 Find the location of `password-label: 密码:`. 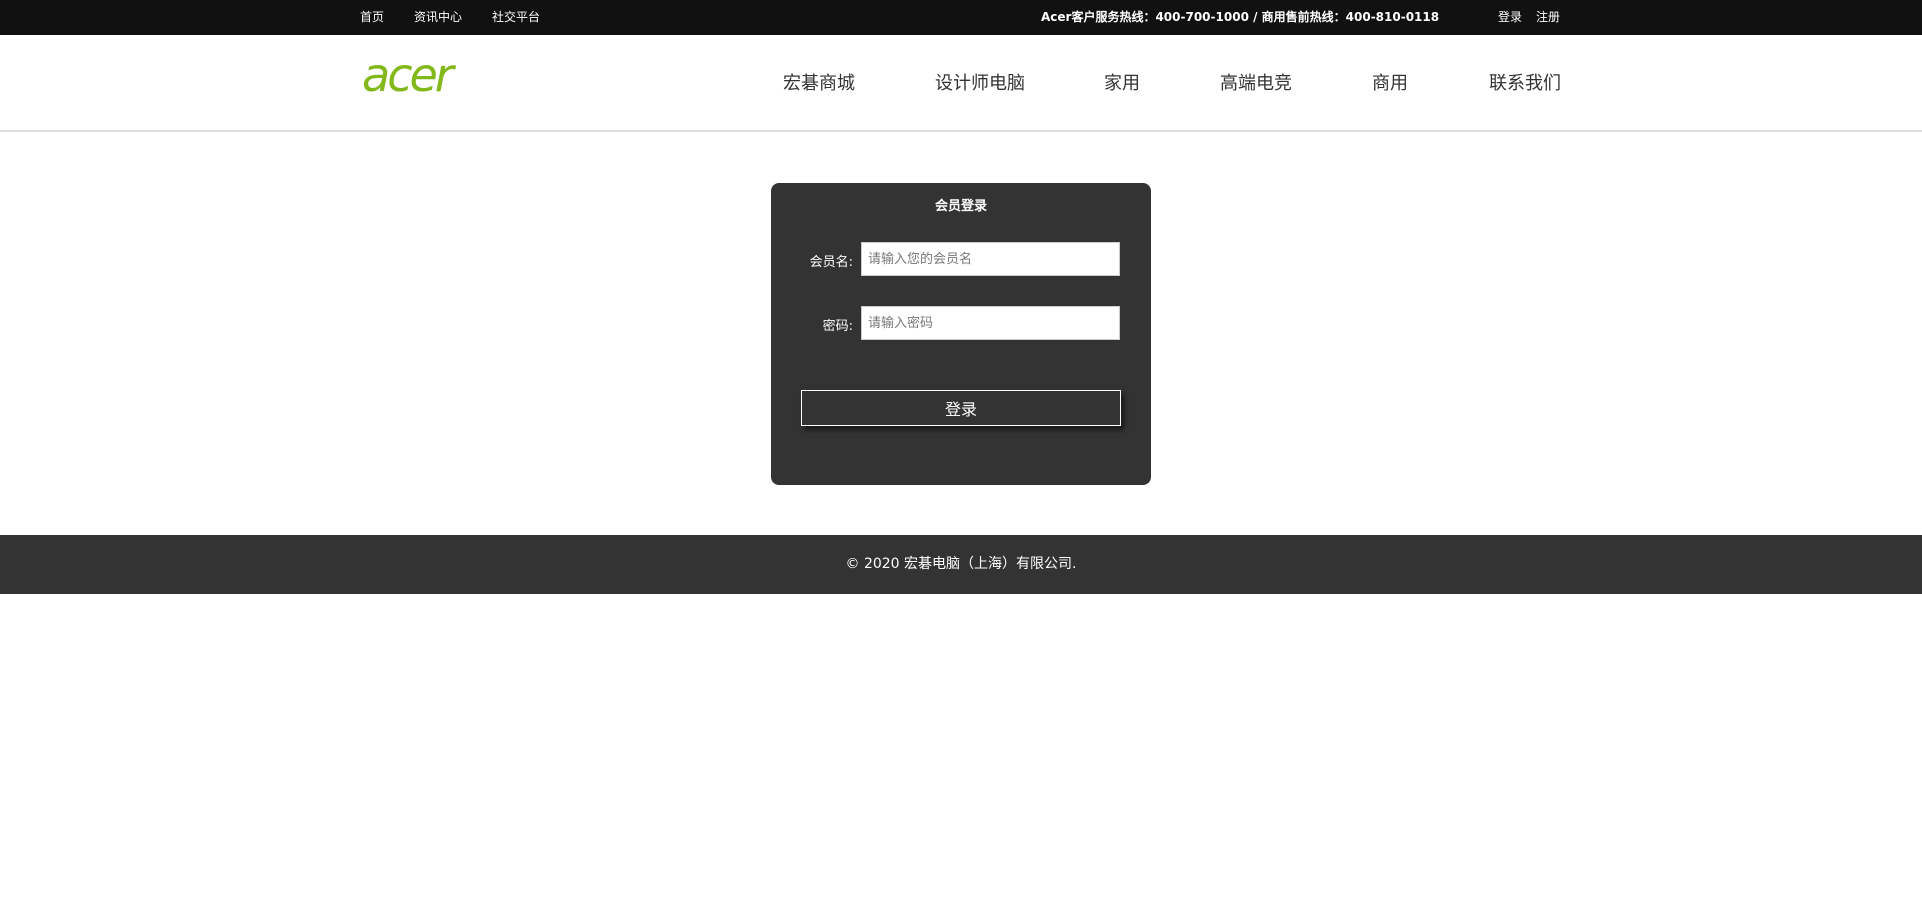

password-label: 密码: is located at coordinates (837, 326).